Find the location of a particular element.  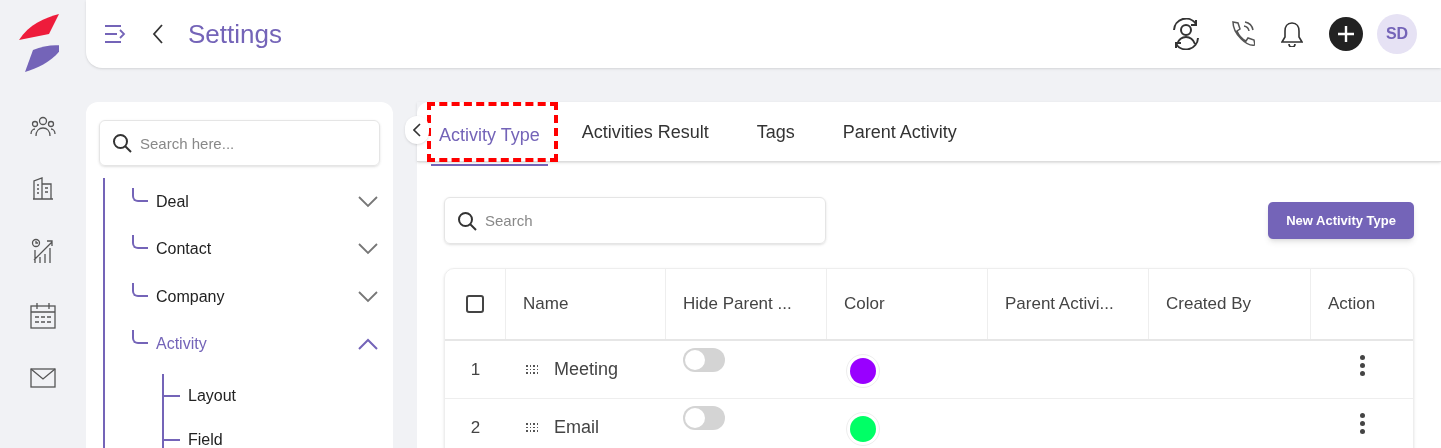

row-number: 2 is located at coordinates (475, 427).